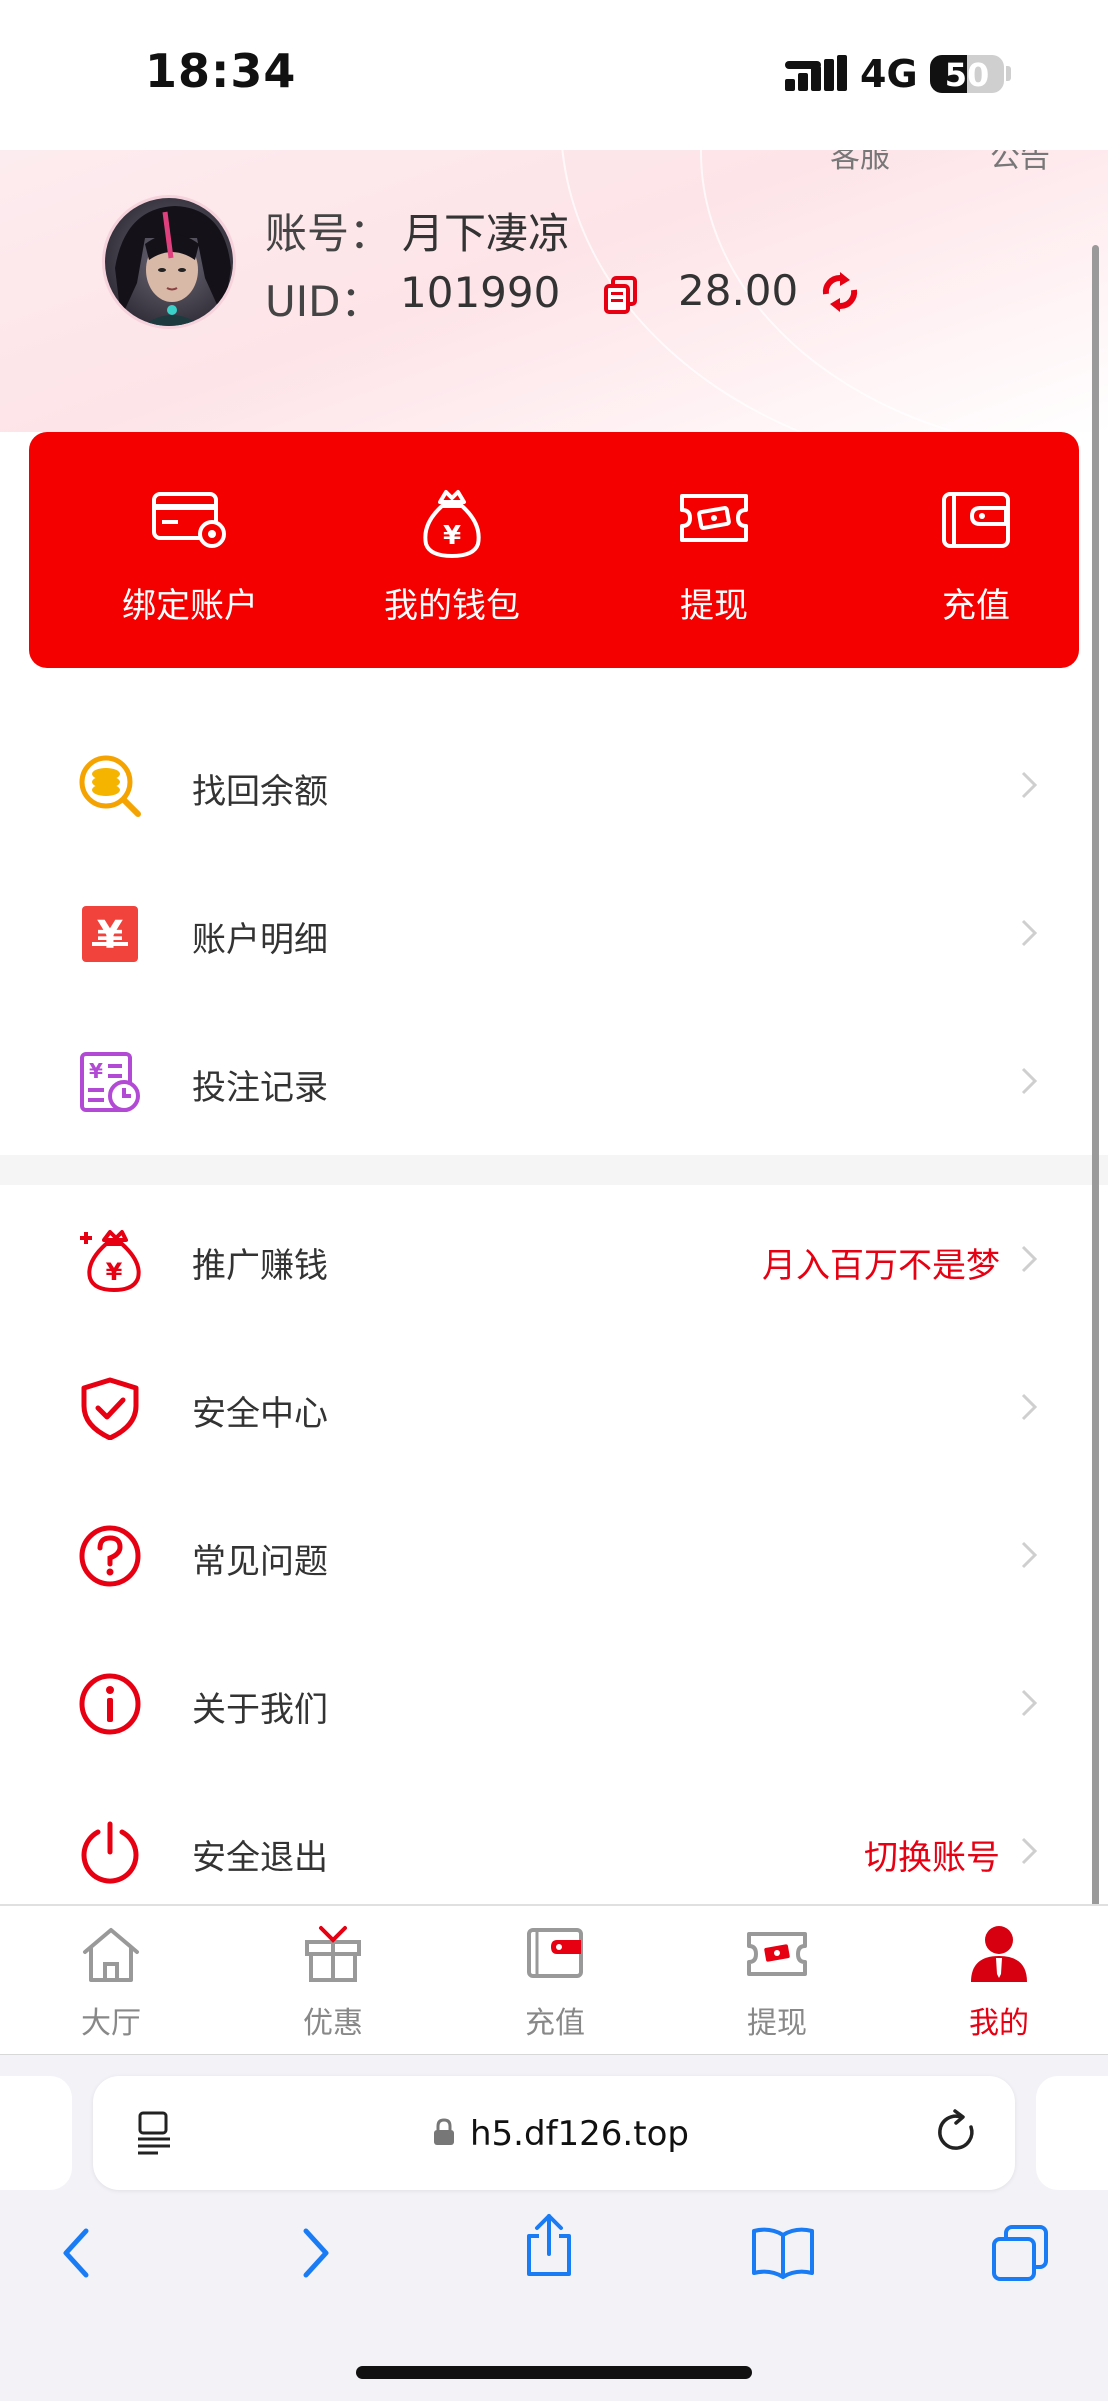  I want to click on quick-actions-card: 绑定账户 ¥ 我的钱包 提现 充值, so click(554, 550).